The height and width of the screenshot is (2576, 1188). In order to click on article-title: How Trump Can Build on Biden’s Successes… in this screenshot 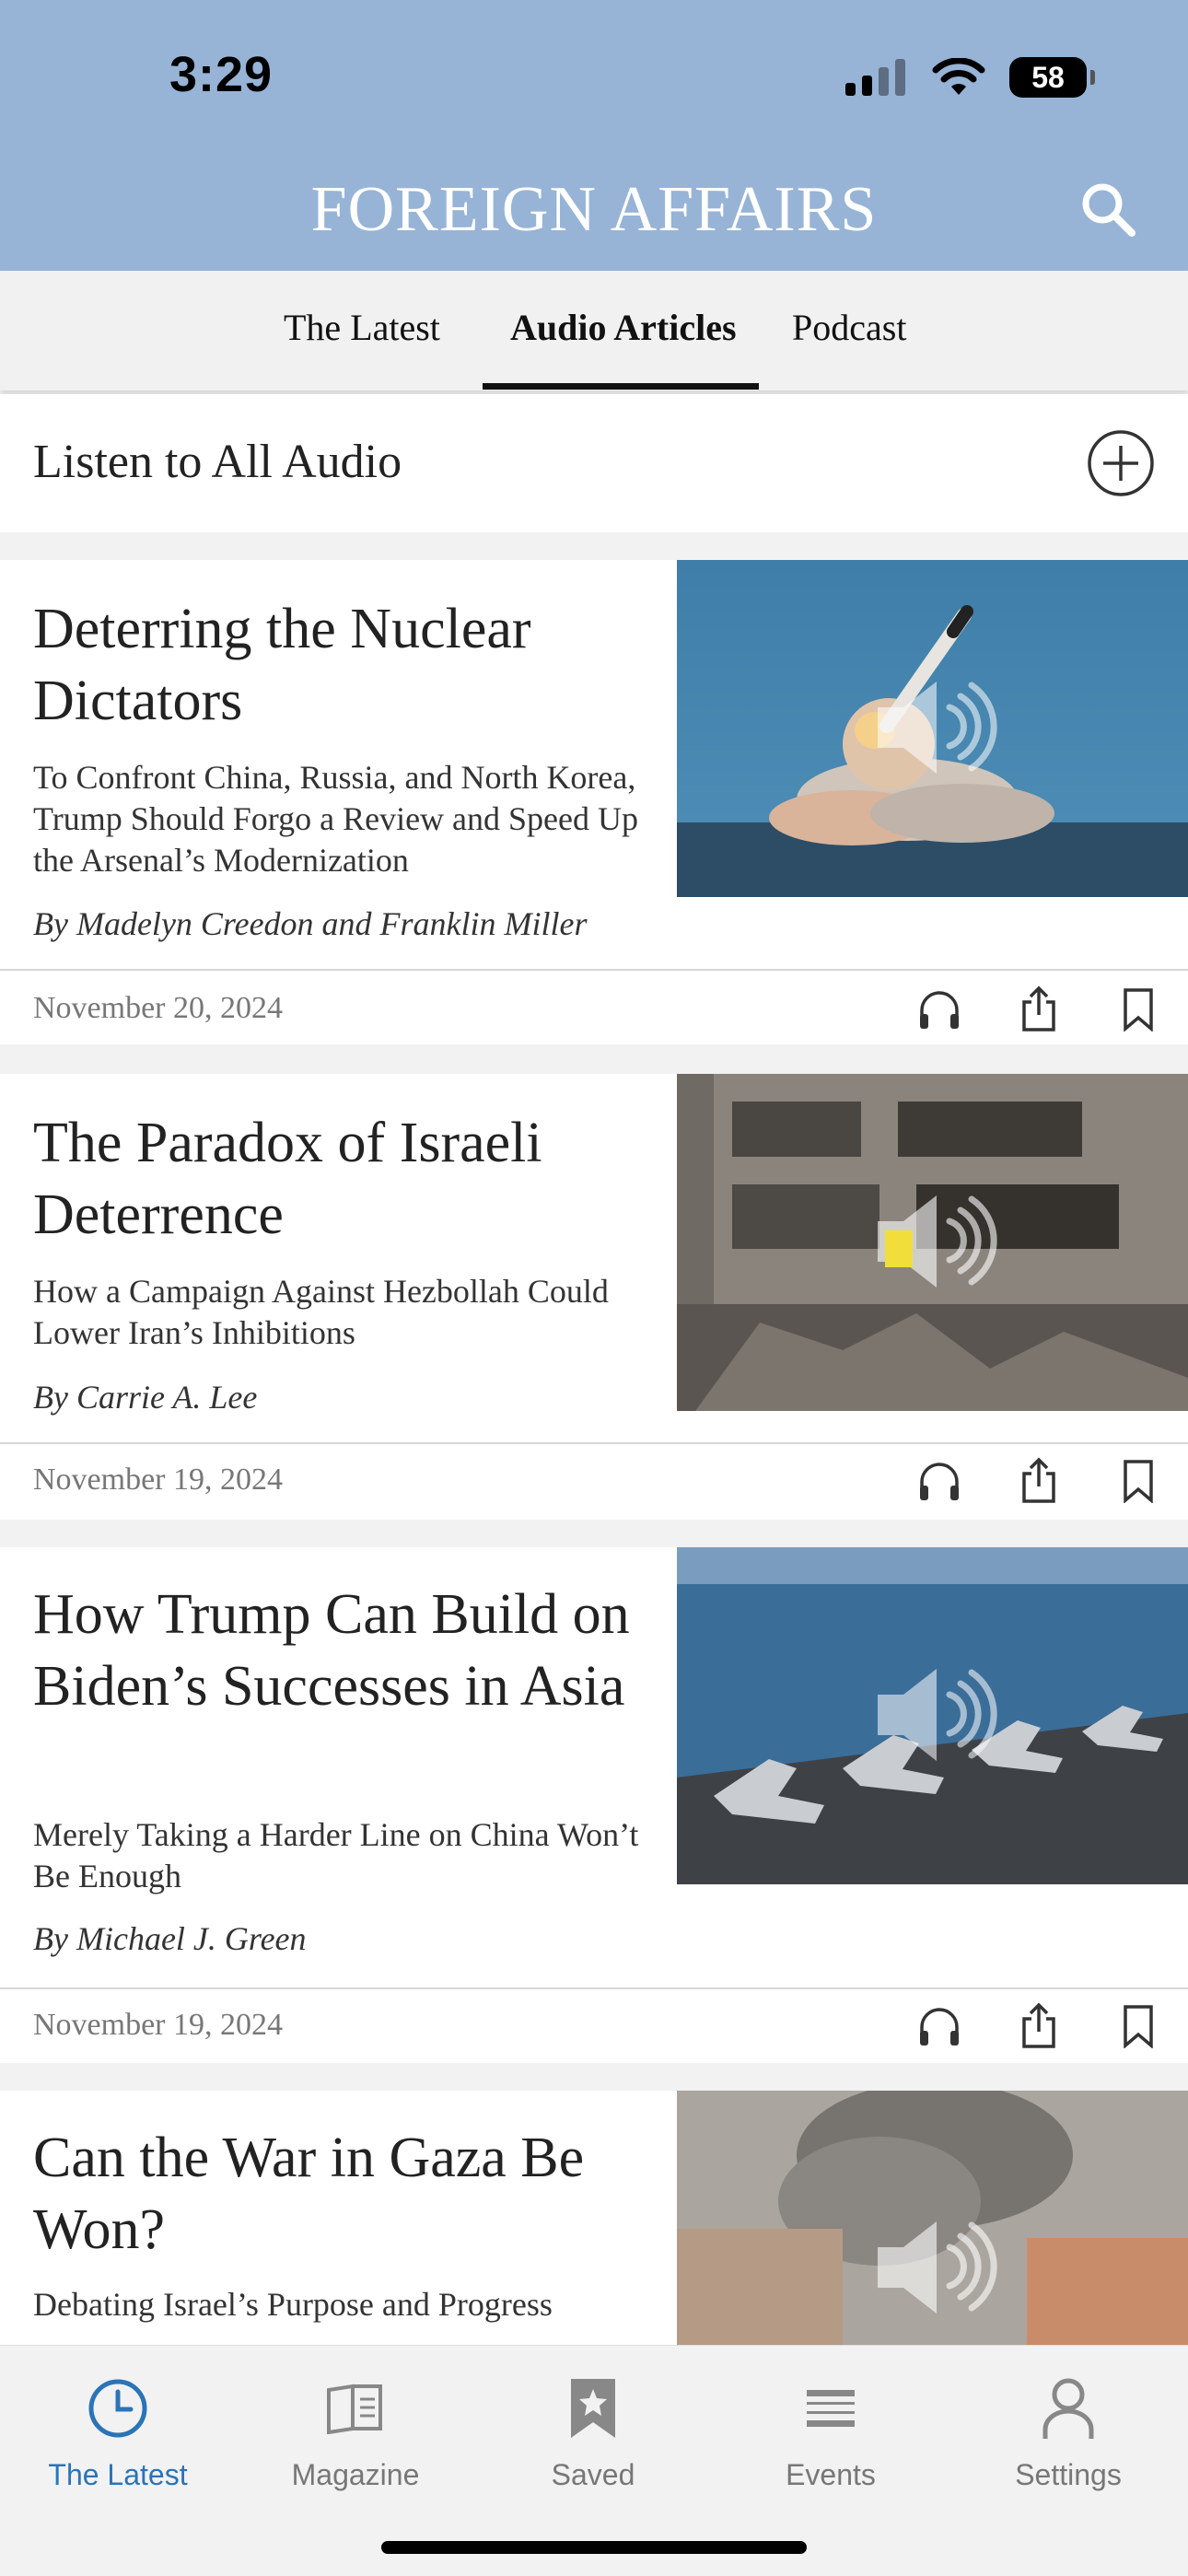, I will do `click(337, 1651)`.